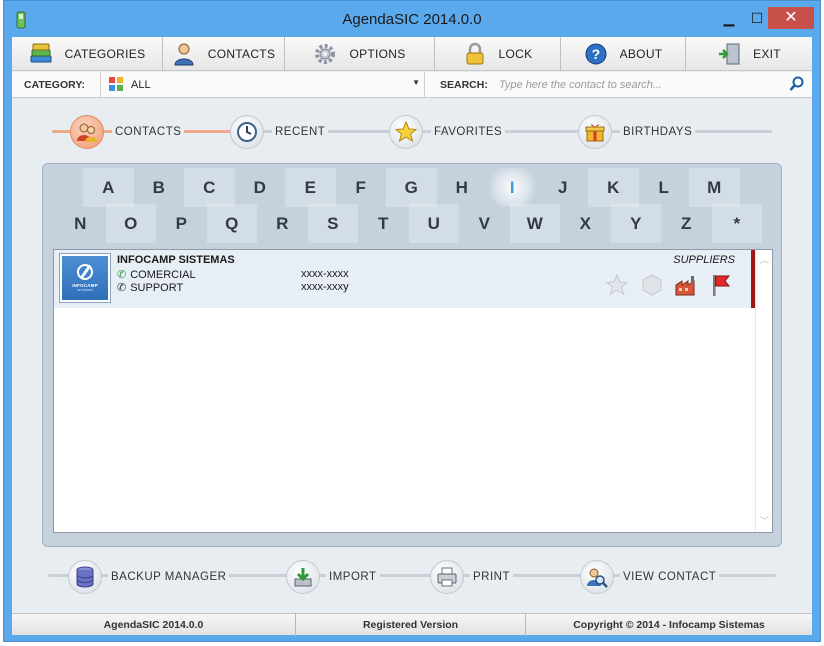  What do you see at coordinates (149, 577) in the screenshot?
I see `backup-manager-button: BACKUP MANAGER` at bounding box center [149, 577].